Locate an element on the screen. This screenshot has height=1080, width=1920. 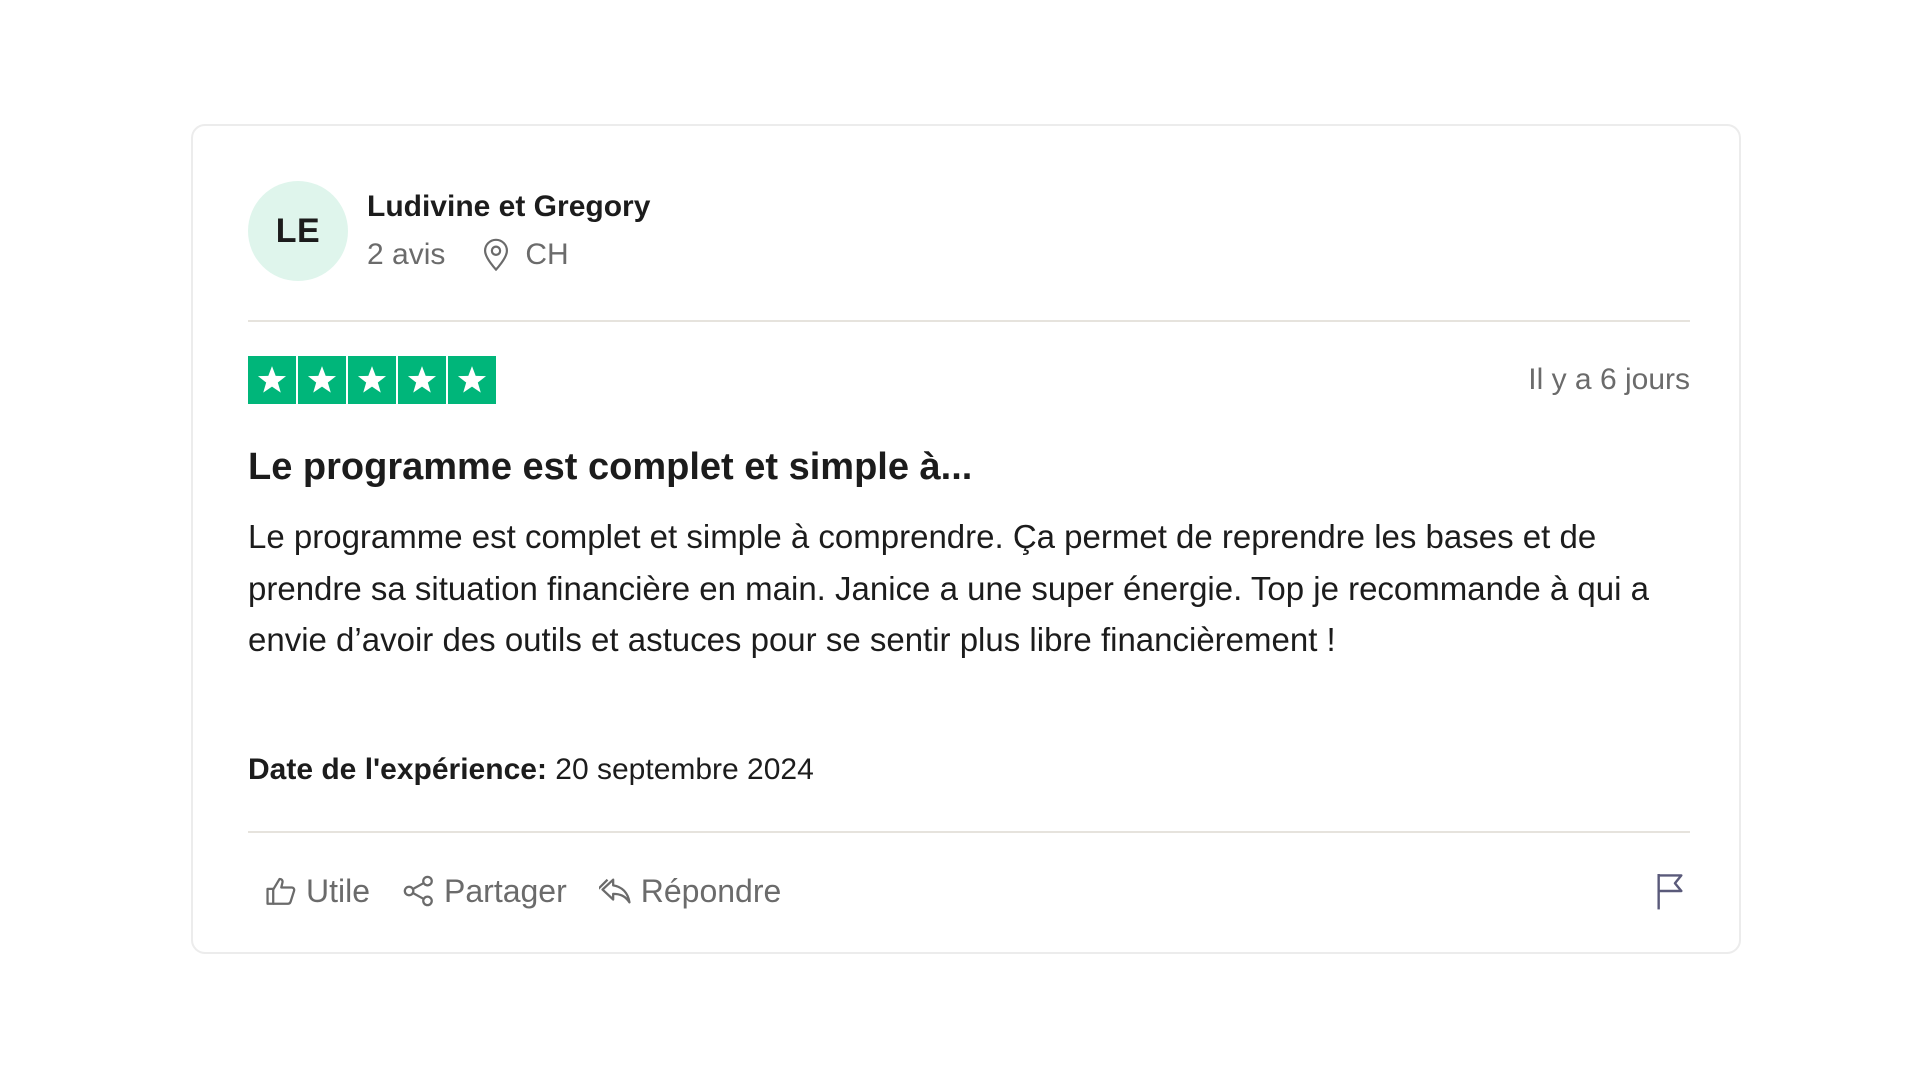
review-actions: Utile Partager Répondre is located at coordinates (969, 891).